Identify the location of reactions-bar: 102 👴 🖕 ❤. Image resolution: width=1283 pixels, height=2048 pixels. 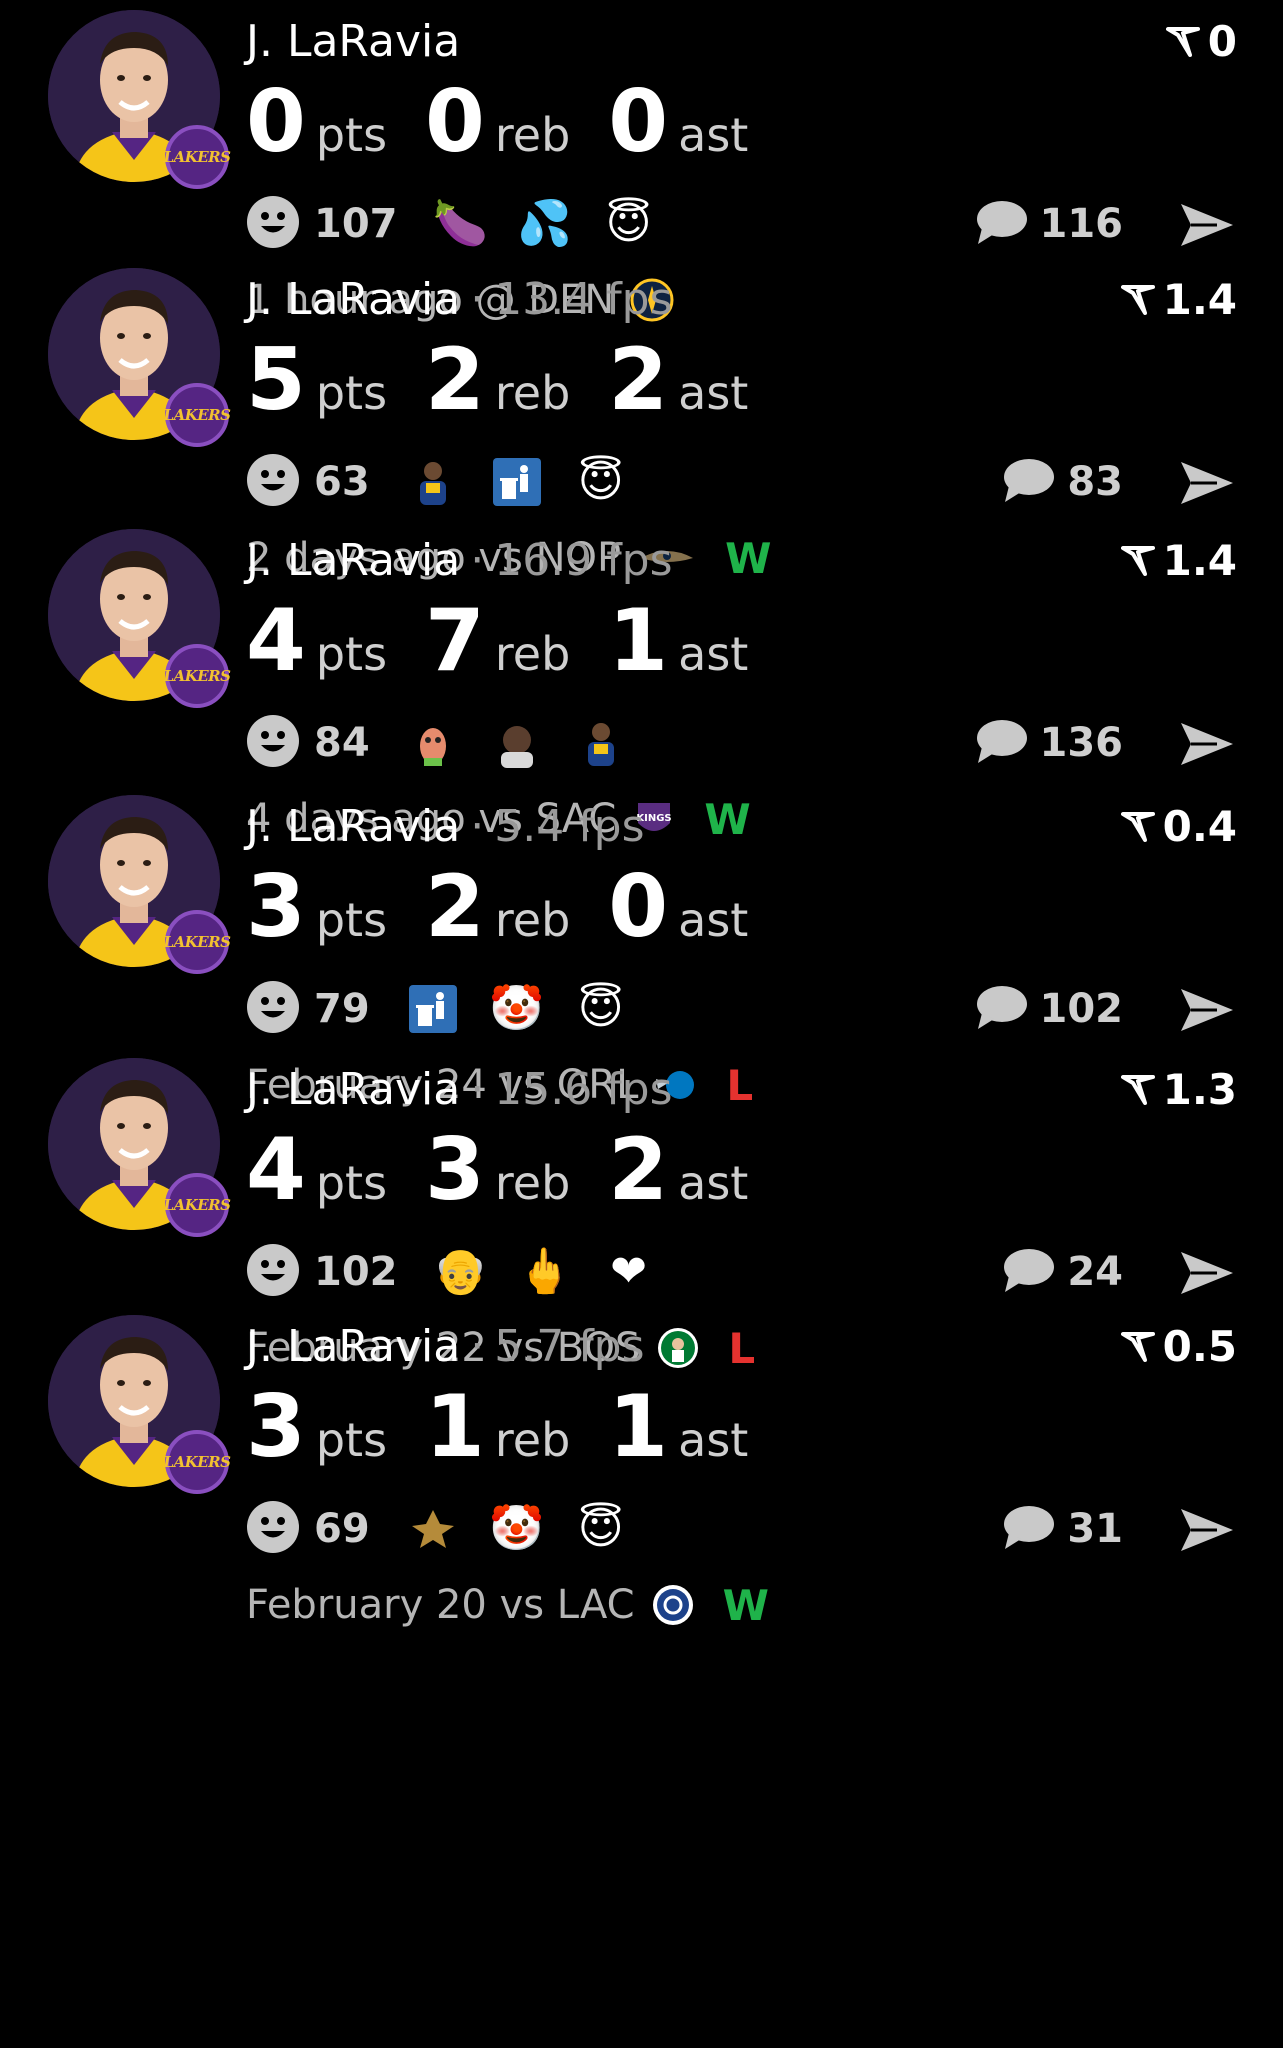
(466, 1272).